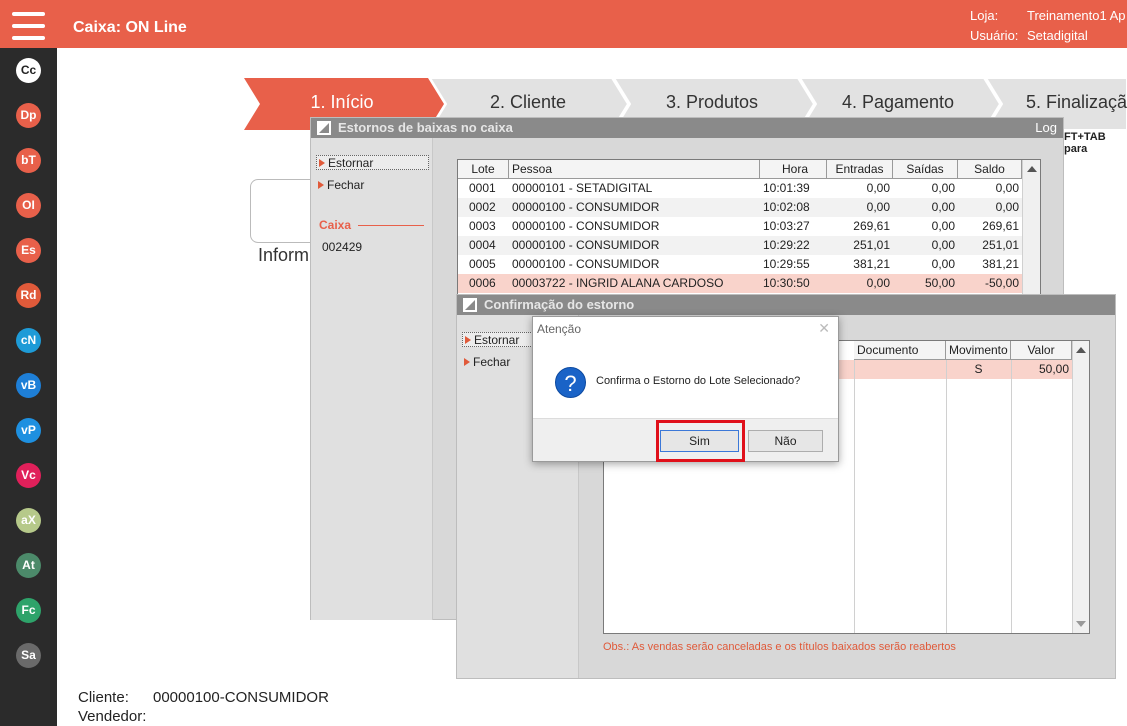  What do you see at coordinates (28, 205) in the screenshot?
I see `sidebar-item-oi-icon: OI` at bounding box center [28, 205].